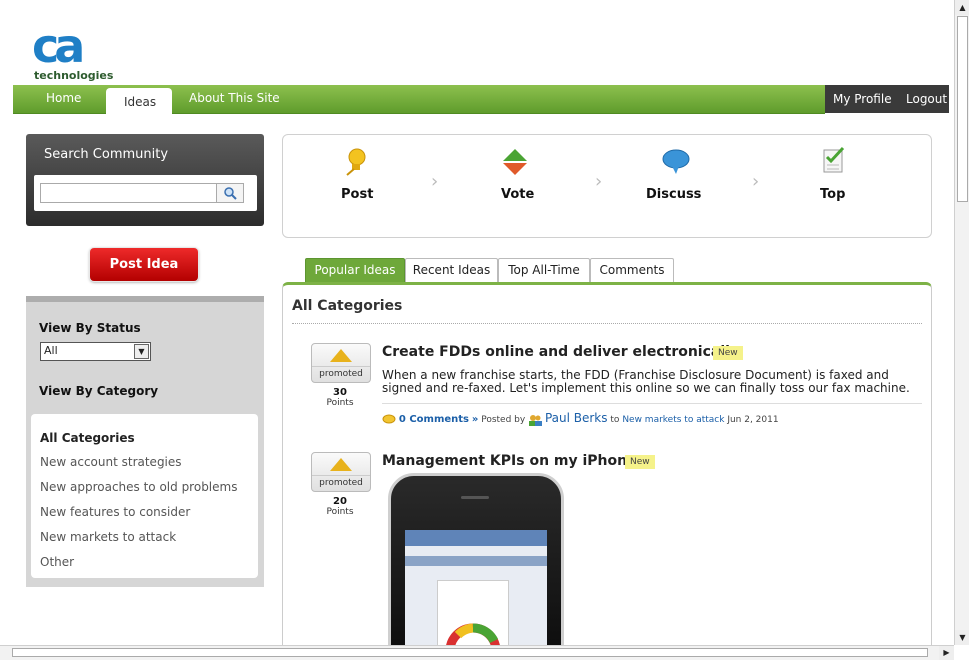  What do you see at coordinates (509, 461) in the screenshot?
I see `idea-title: Management KPIs on my iPhone` at bounding box center [509, 461].